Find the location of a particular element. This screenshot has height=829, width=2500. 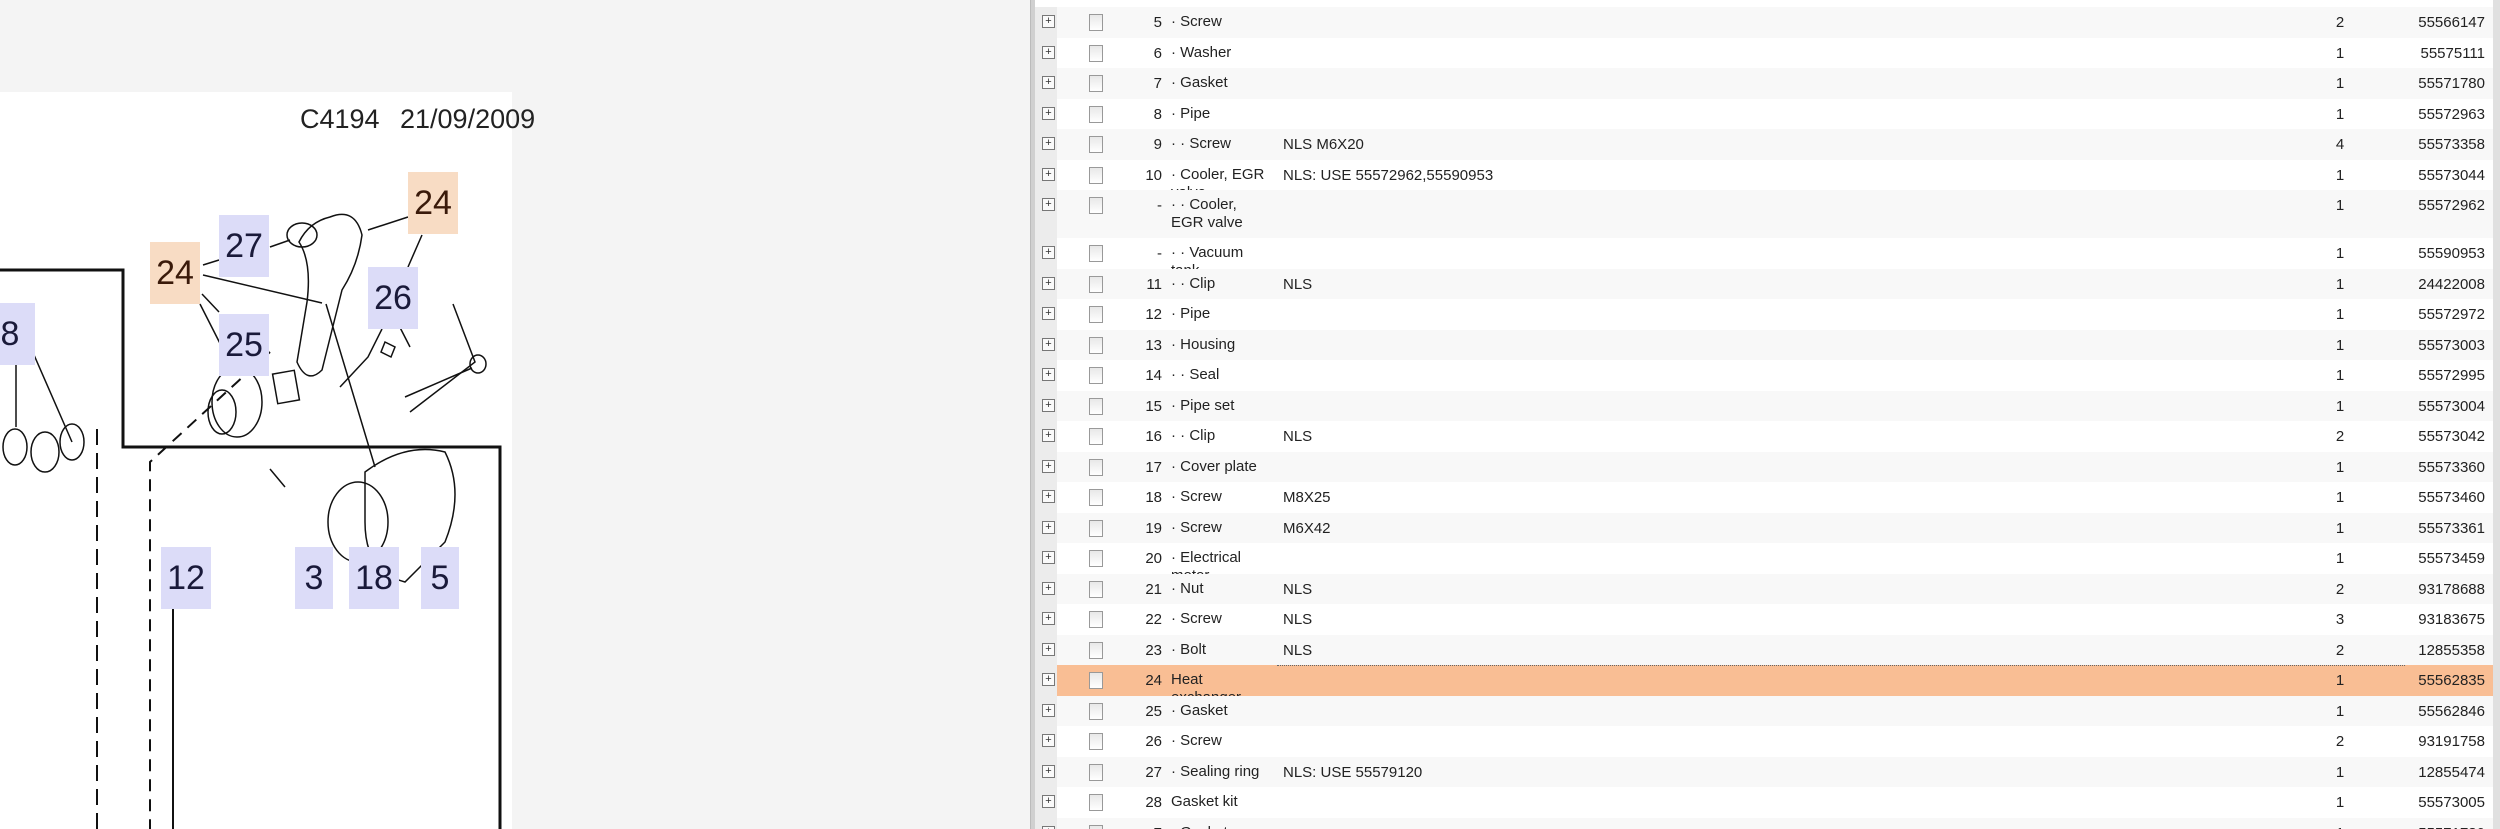

table-row: +-· · Vacuum tank155590953 is located at coordinates (1764, 258).